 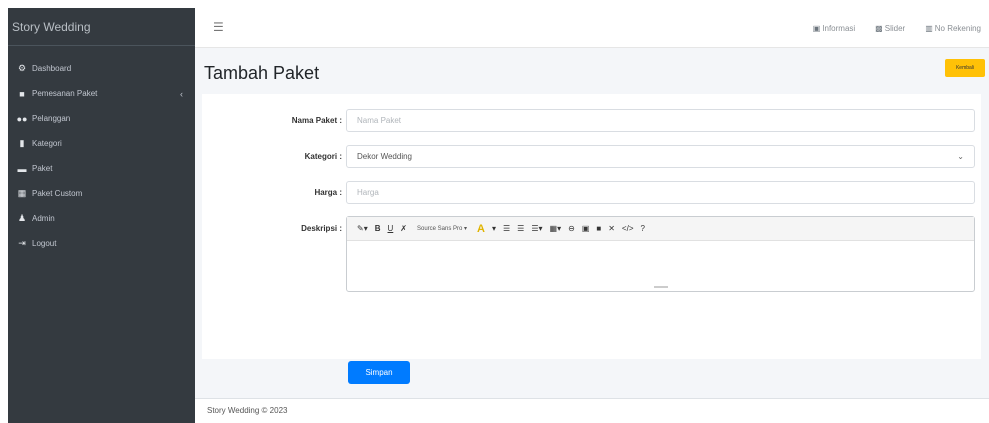 I want to click on nama-paket-input: Nama Paket, so click(x=660, y=120).